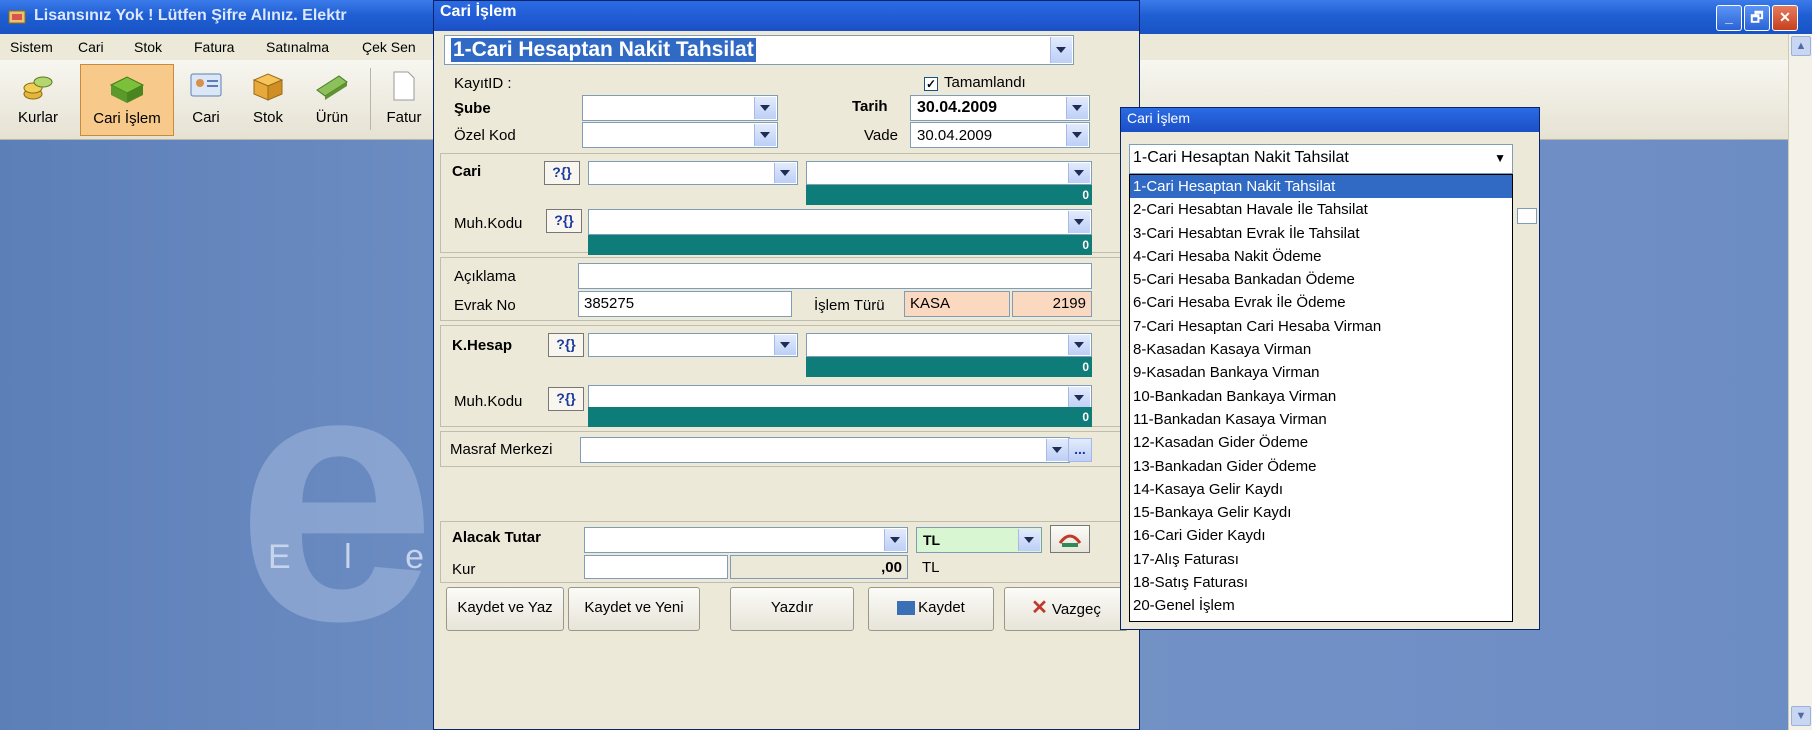 The width and height of the screenshot is (1812, 730). What do you see at coordinates (268, 87) in the screenshot?
I see `box-icon` at bounding box center [268, 87].